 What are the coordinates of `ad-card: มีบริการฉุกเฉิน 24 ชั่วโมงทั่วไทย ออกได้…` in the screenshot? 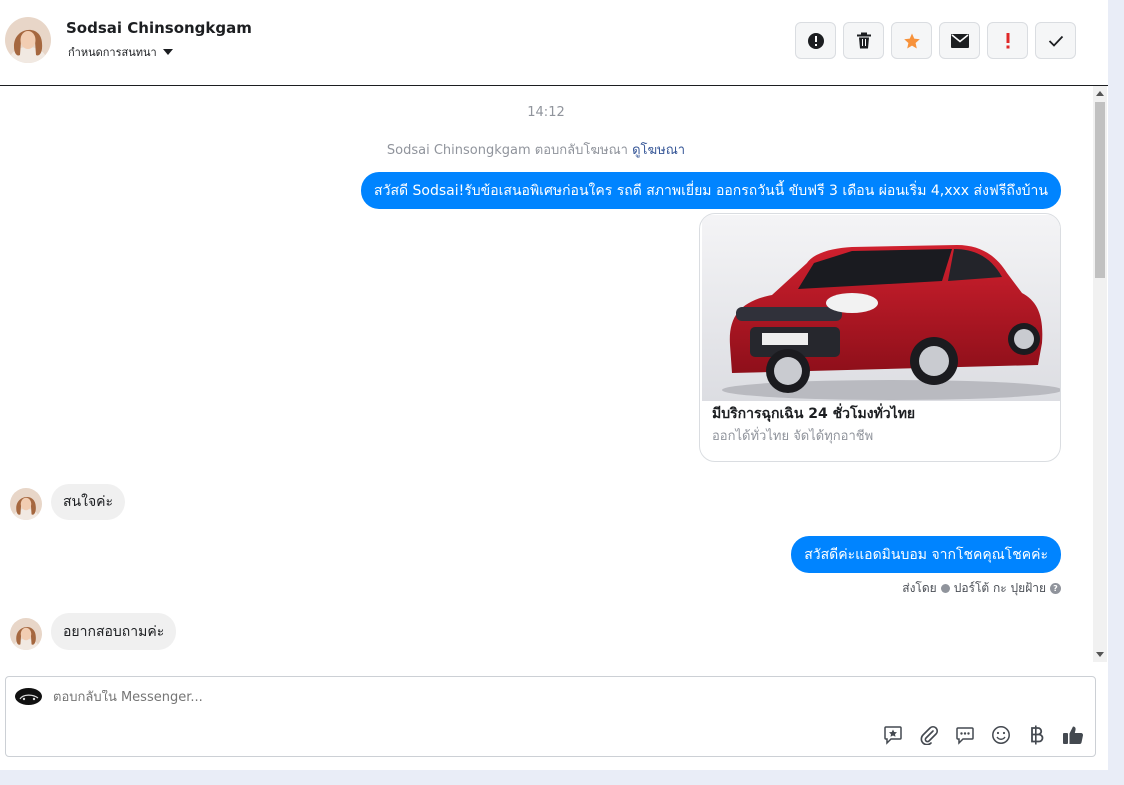 It's located at (880, 337).